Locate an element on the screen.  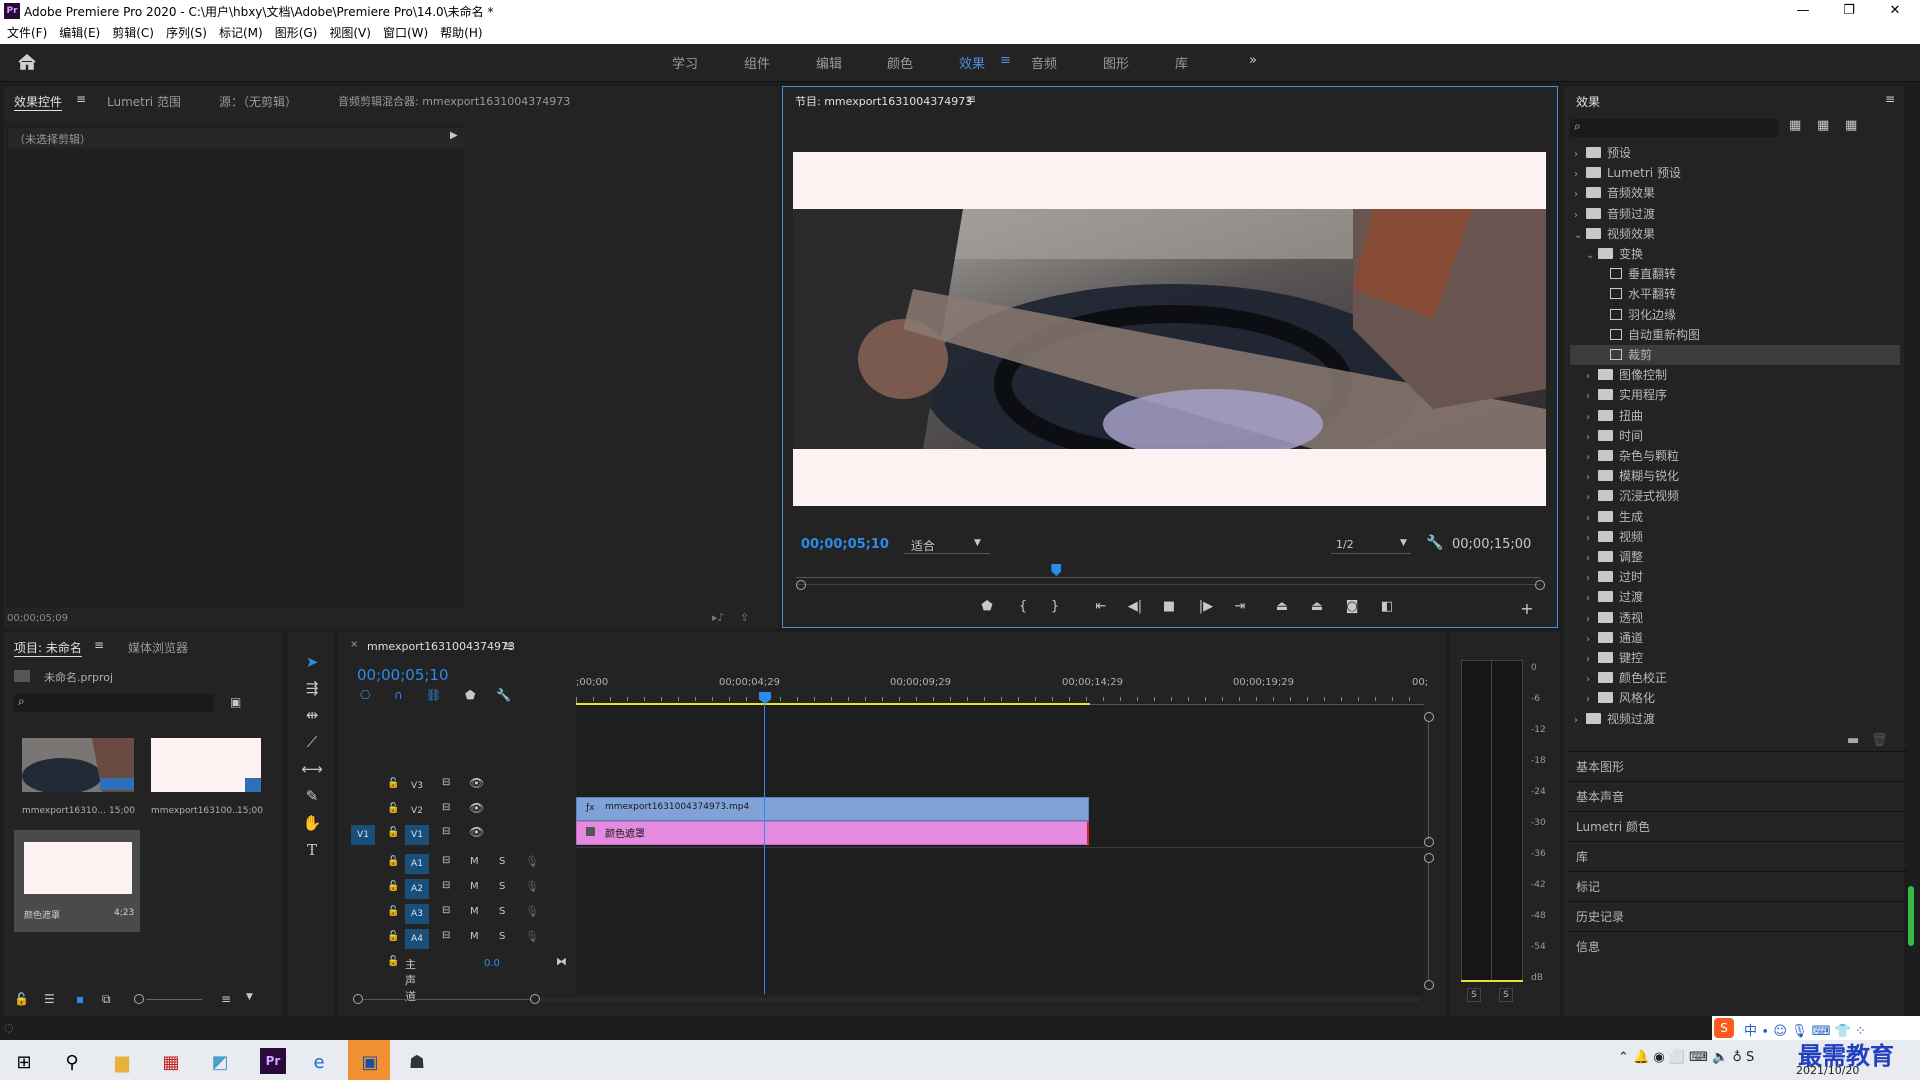
menu-markers: 标记(M) is located at coordinates (241, 33).